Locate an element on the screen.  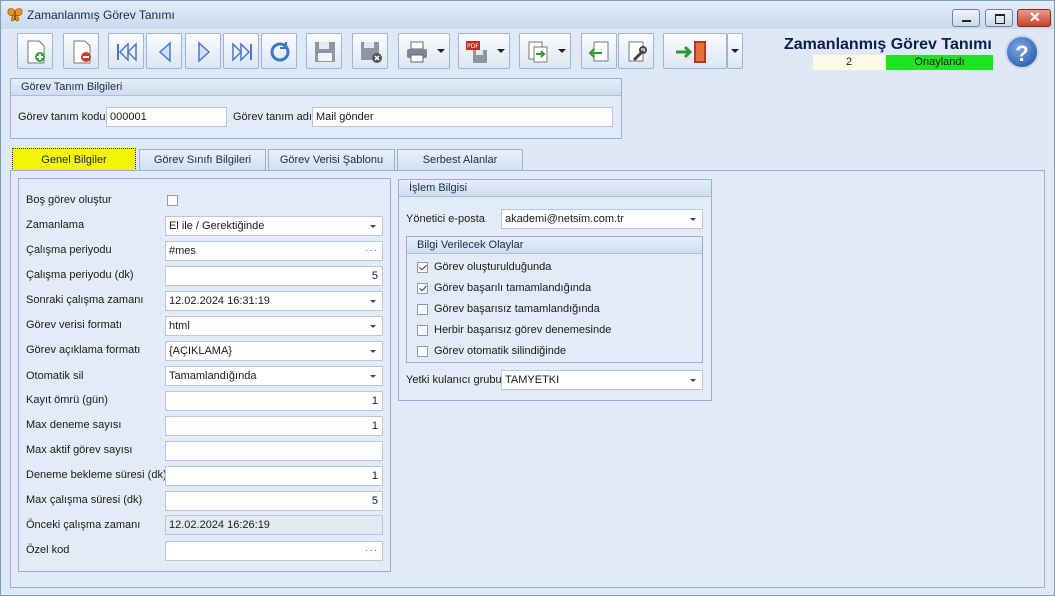
exit-icon is located at coordinates (691, 52).